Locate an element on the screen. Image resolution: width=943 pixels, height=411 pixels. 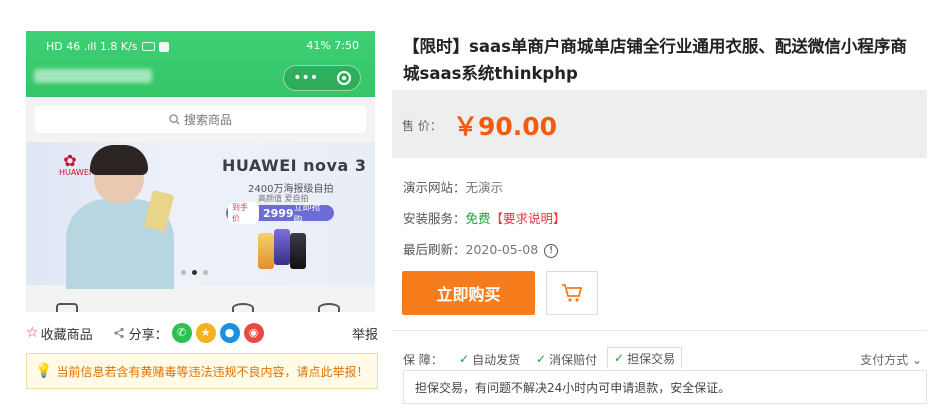
install-service-row: 安装服务：免费【要求说明】 is located at coordinates (484, 217).